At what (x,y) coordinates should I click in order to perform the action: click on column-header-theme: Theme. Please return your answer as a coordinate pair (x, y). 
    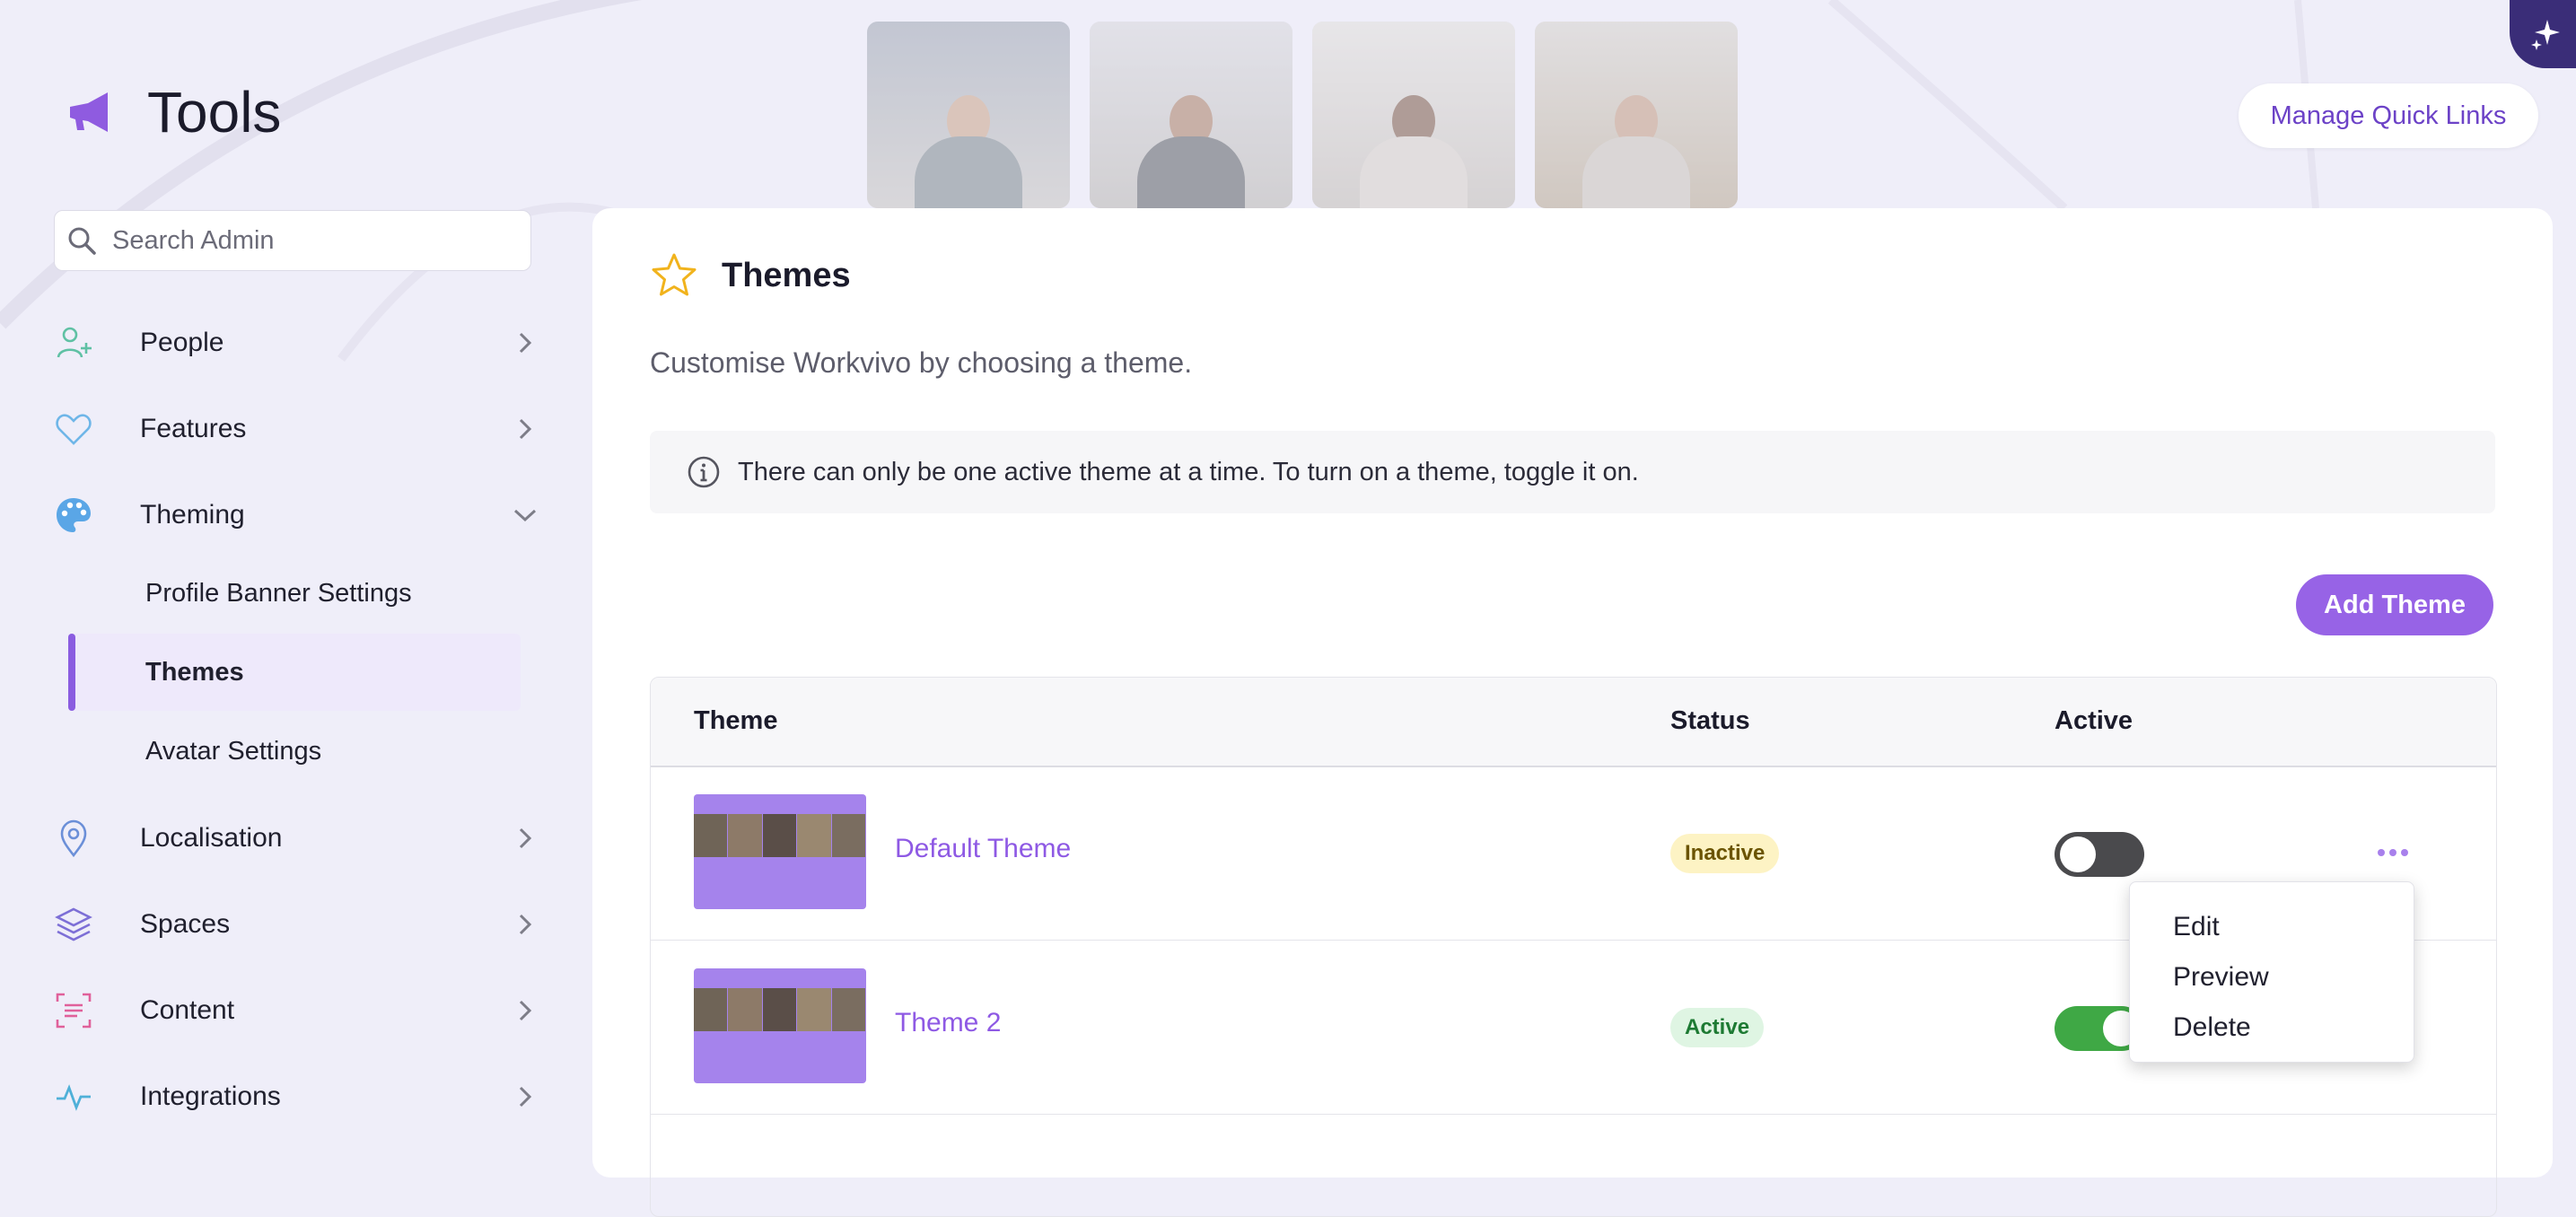
    Looking at the image, I should click on (736, 720).